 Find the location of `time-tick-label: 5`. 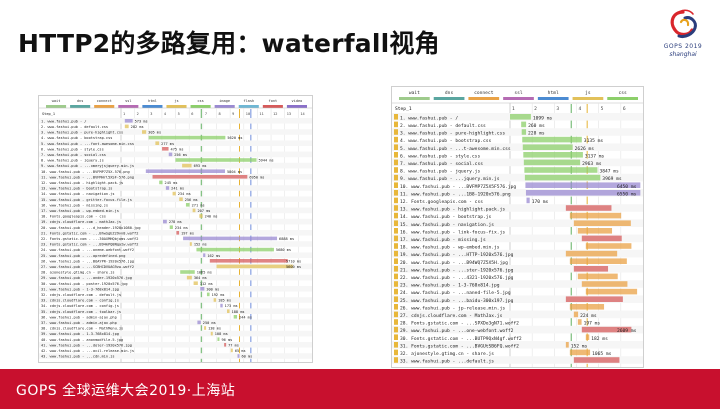

time-tick-label: 5 is located at coordinates (602, 109).